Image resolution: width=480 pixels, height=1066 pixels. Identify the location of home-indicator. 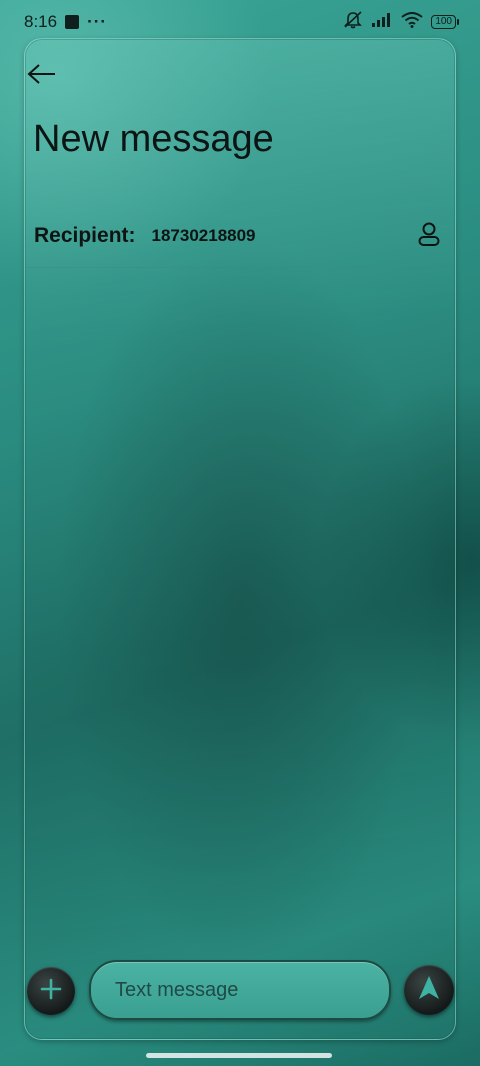
(239, 1055).